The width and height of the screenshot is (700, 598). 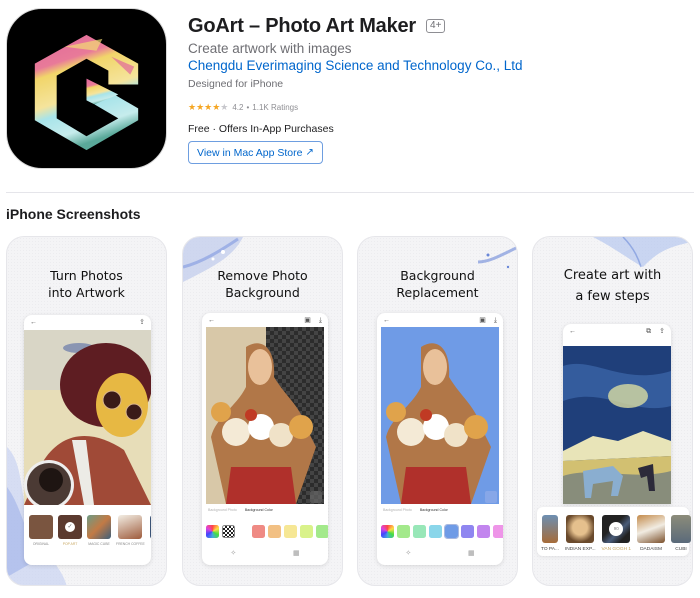 I want to click on background-tabs: Background Photo Background Color, so click(x=415, y=510).